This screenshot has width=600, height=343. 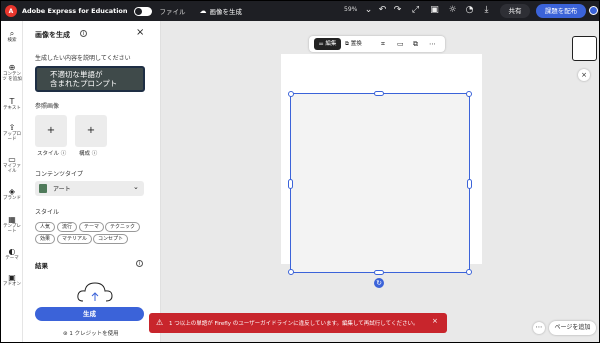 What do you see at coordinates (486, 10) in the screenshot?
I see `download-icon: ⤓` at bounding box center [486, 10].